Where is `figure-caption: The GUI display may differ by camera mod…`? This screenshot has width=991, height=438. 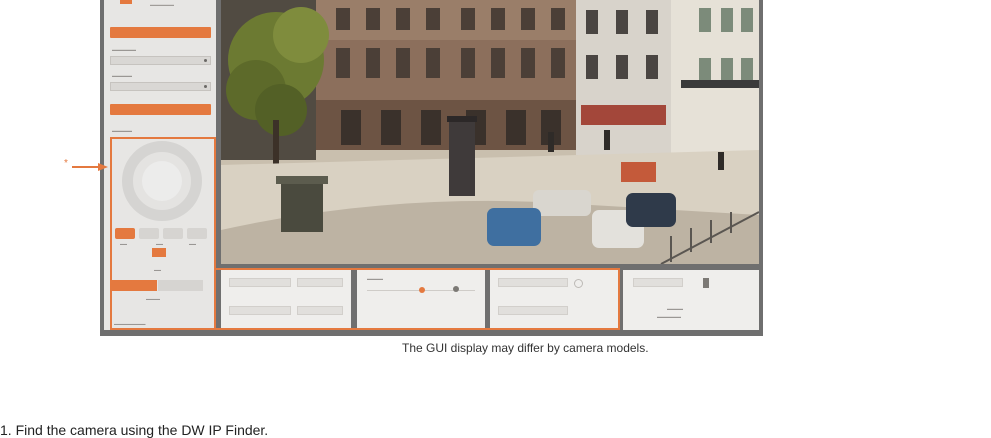
figure-caption: The GUI display may differ by camera mod… is located at coordinates (525, 348).